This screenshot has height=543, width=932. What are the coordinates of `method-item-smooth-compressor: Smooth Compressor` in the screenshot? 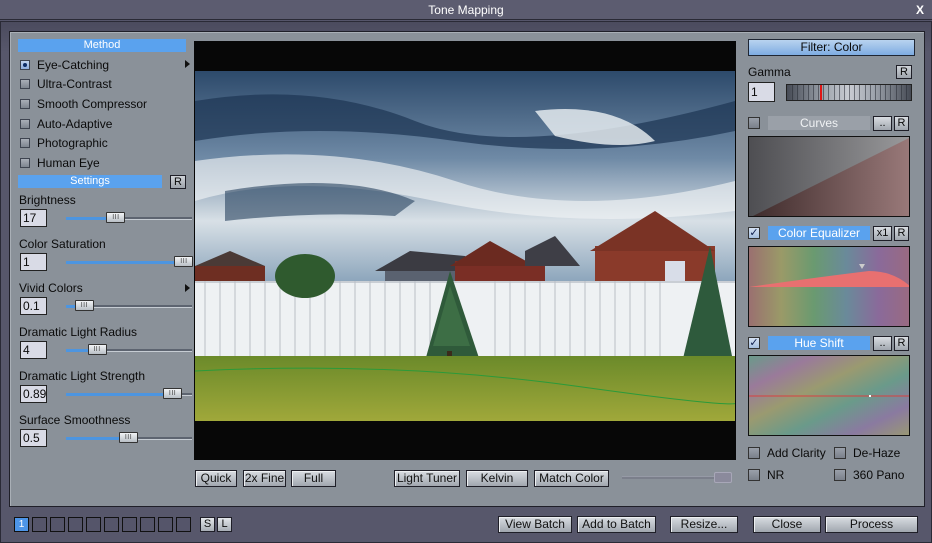 It's located at (102, 104).